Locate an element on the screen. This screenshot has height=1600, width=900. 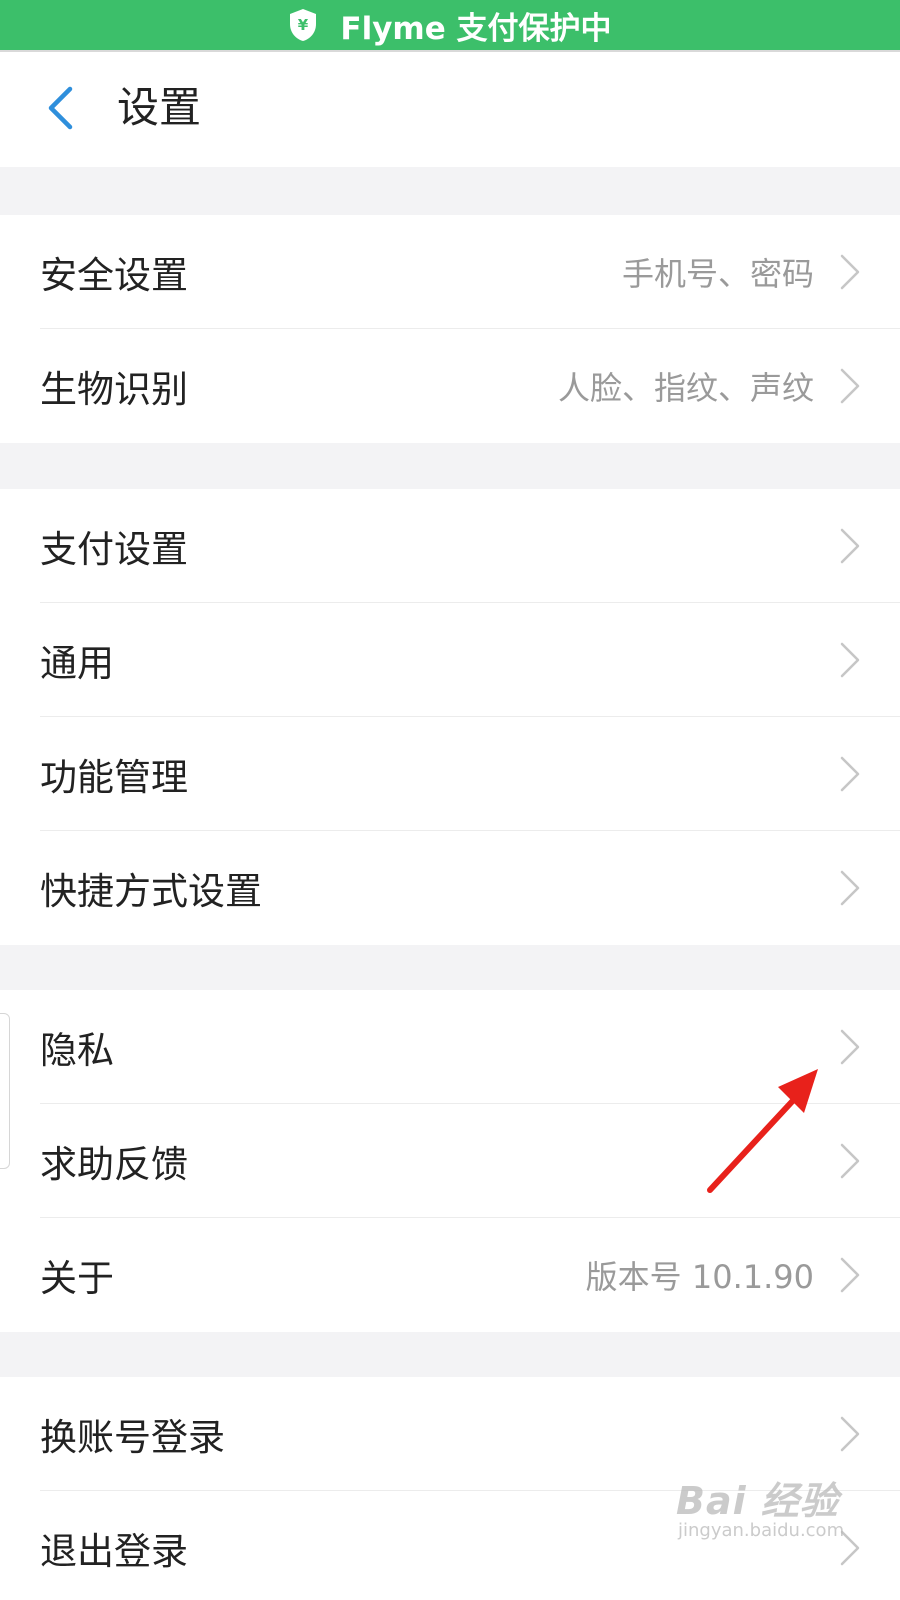
row-feature-management: 功能管理 is located at coordinates (450, 774).